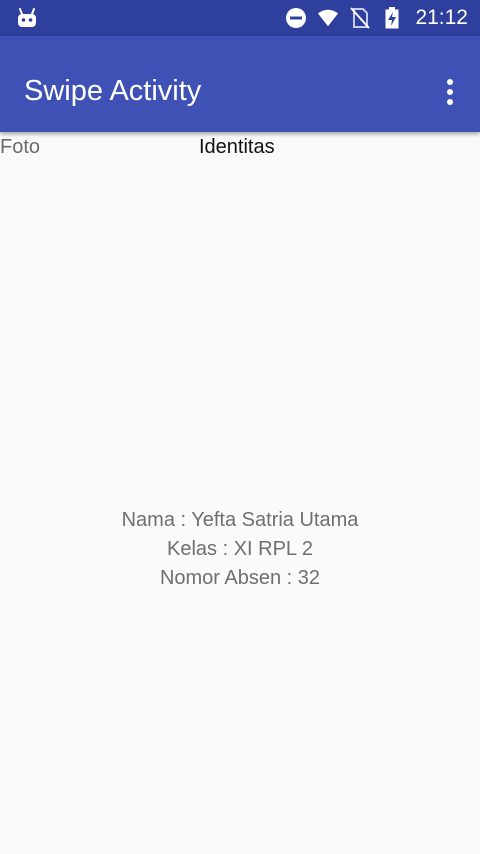 The height and width of the screenshot is (854, 480). Describe the element at coordinates (237, 147) in the screenshot. I see `tab-identitas: Identitas` at that location.